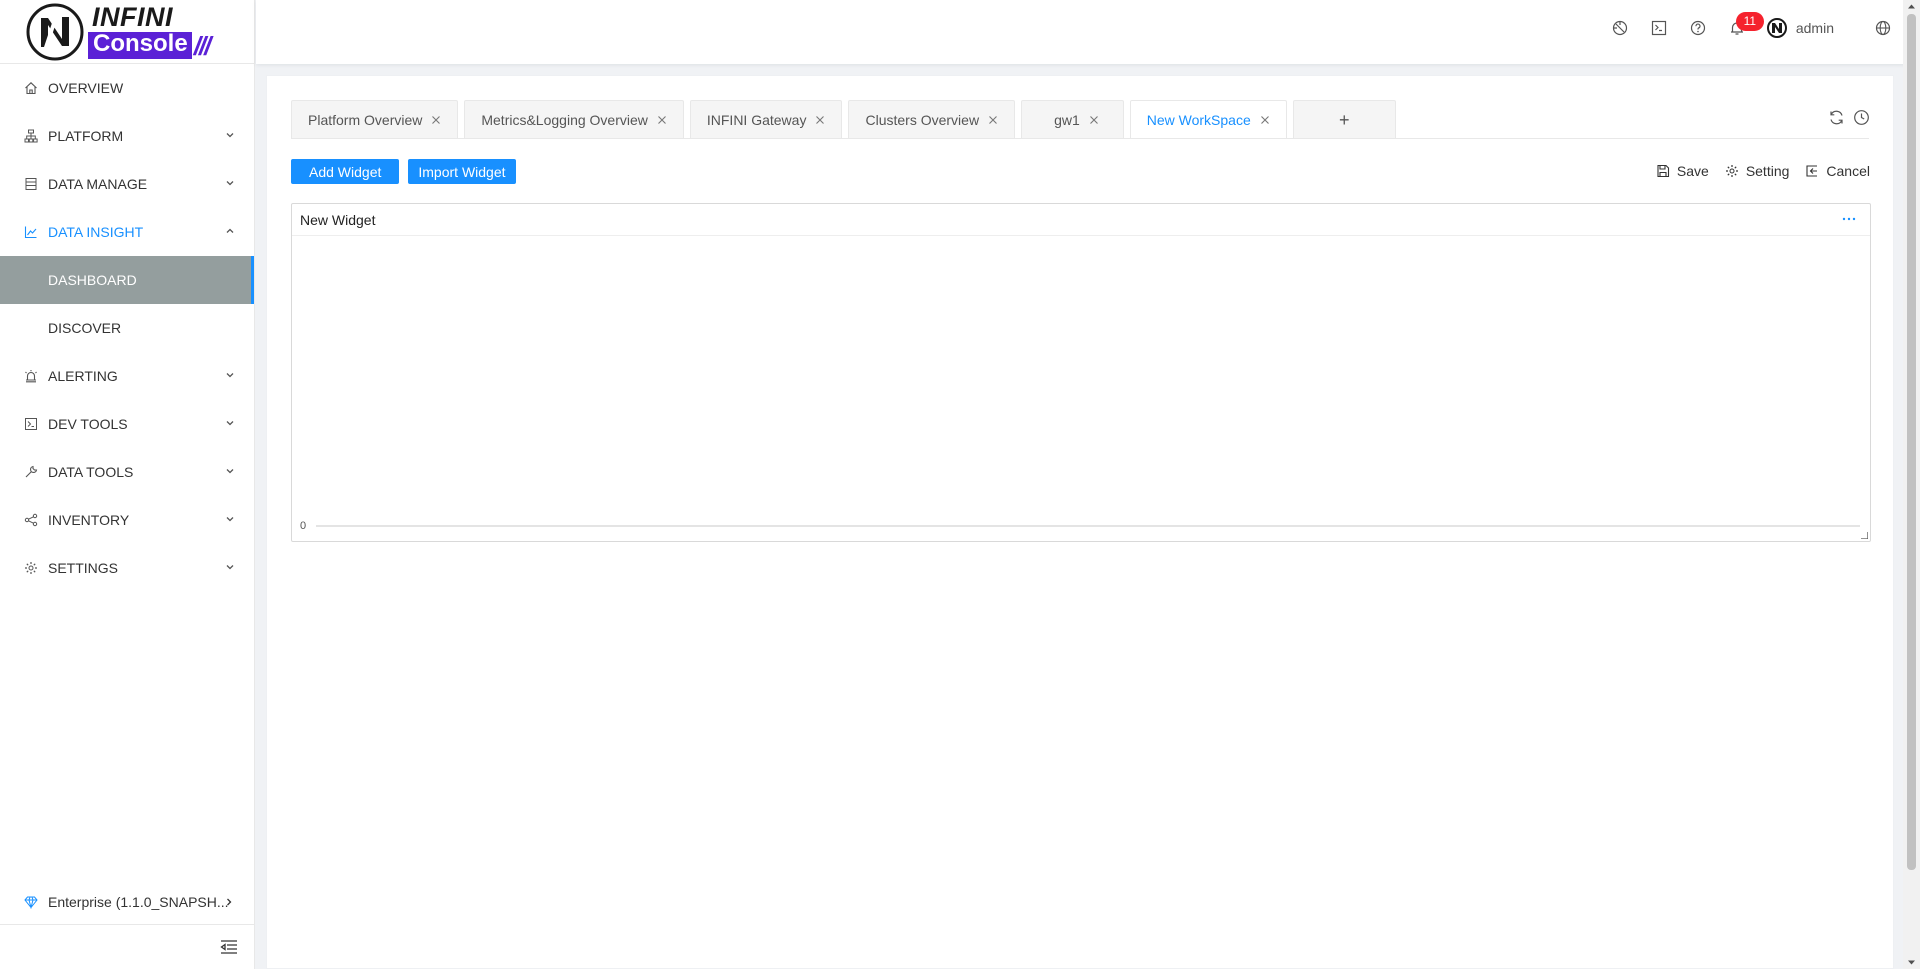  Describe the element at coordinates (92, 280) in the screenshot. I see `sidebar-item-label: DASHBOARD` at that location.